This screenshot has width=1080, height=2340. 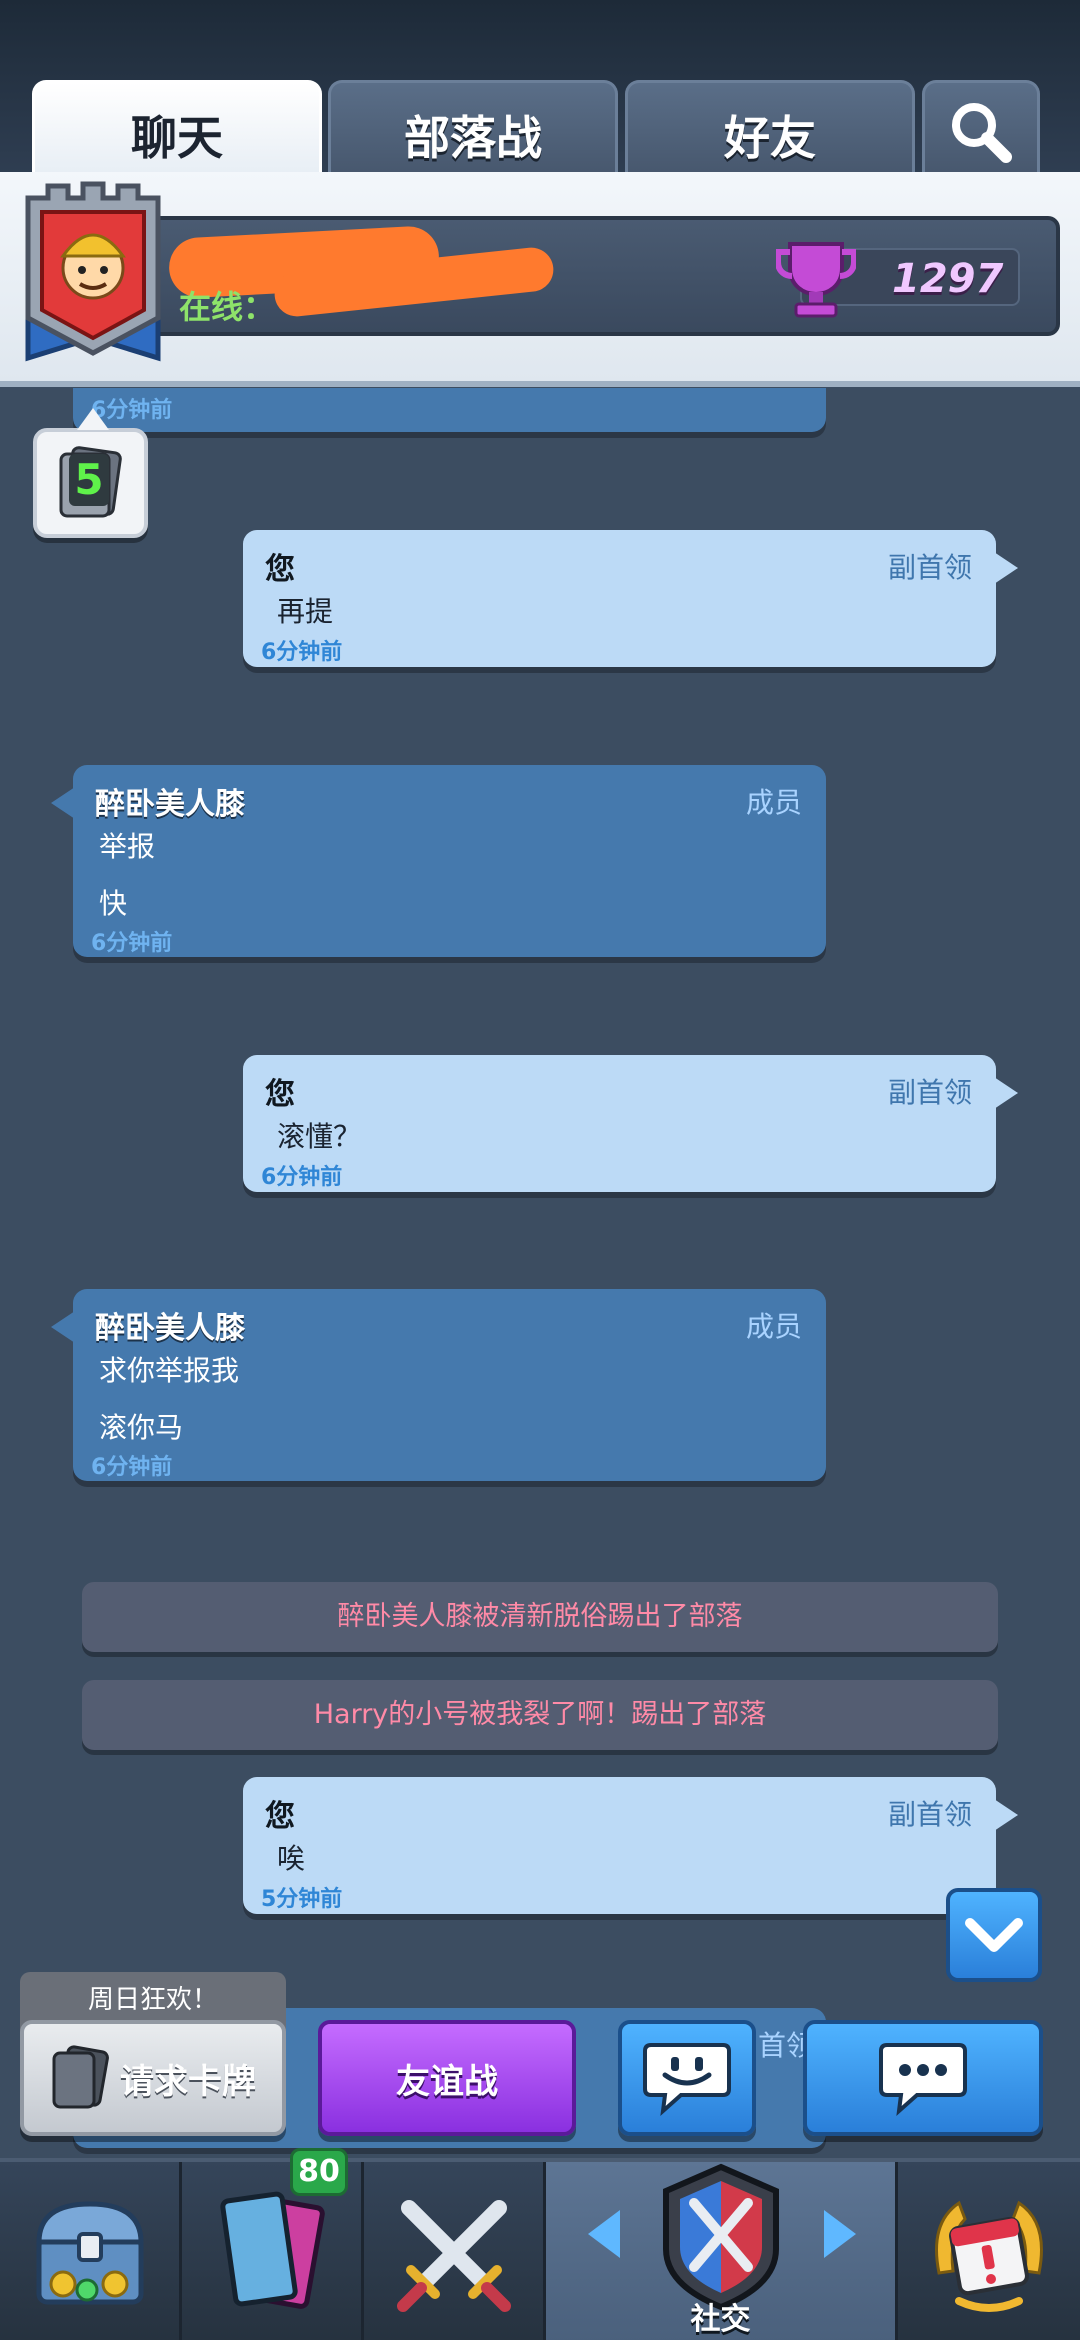 What do you see at coordinates (948, 279) in the screenshot?
I see `trophy-count: 1297` at bounding box center [948, 279].